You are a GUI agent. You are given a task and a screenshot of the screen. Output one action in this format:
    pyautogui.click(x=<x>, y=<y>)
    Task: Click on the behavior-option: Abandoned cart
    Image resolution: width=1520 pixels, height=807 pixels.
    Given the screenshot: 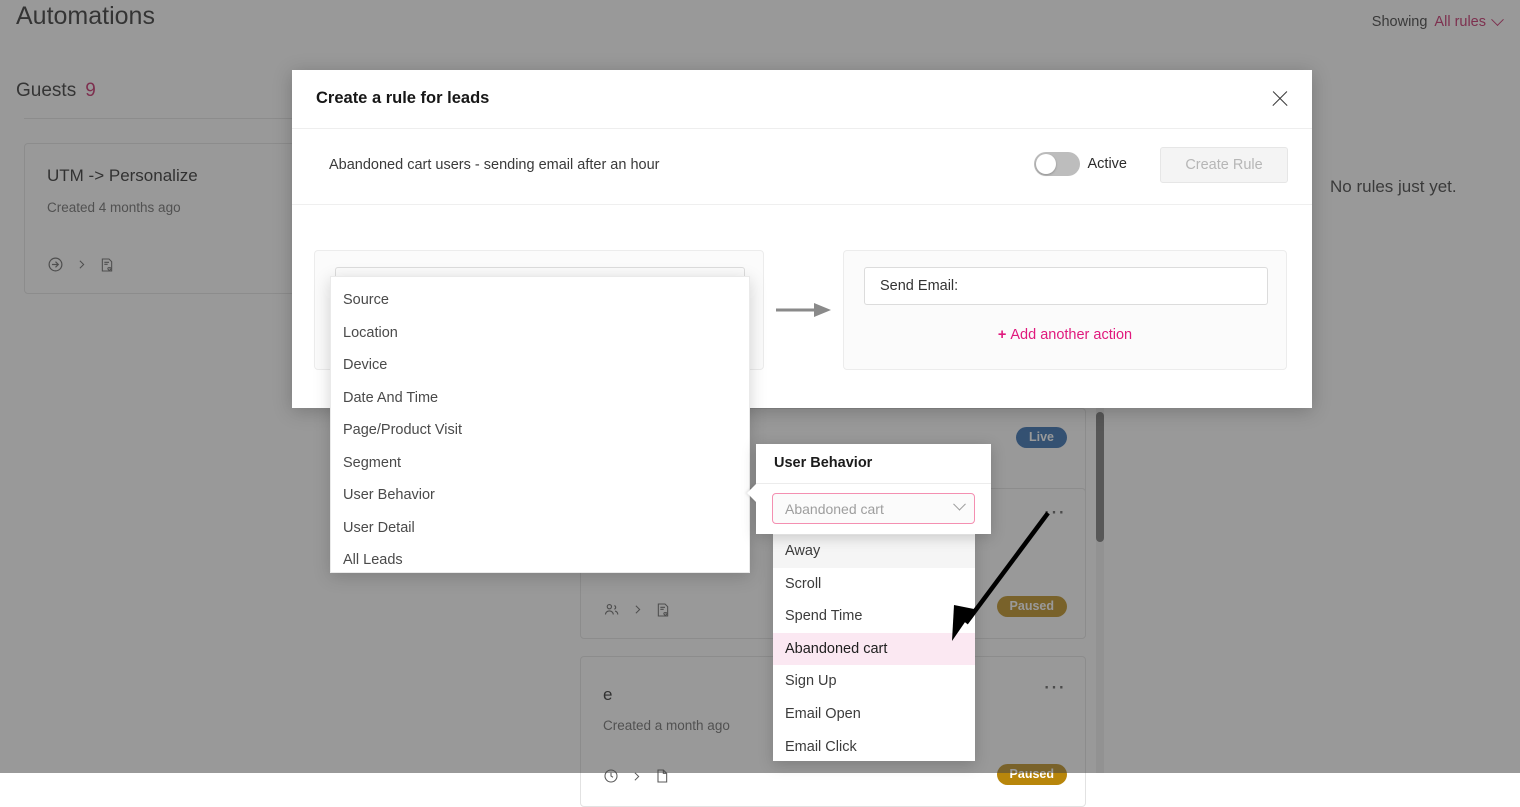 What is the action you would take?
    pyautogui.click(x=874, y=649)
    